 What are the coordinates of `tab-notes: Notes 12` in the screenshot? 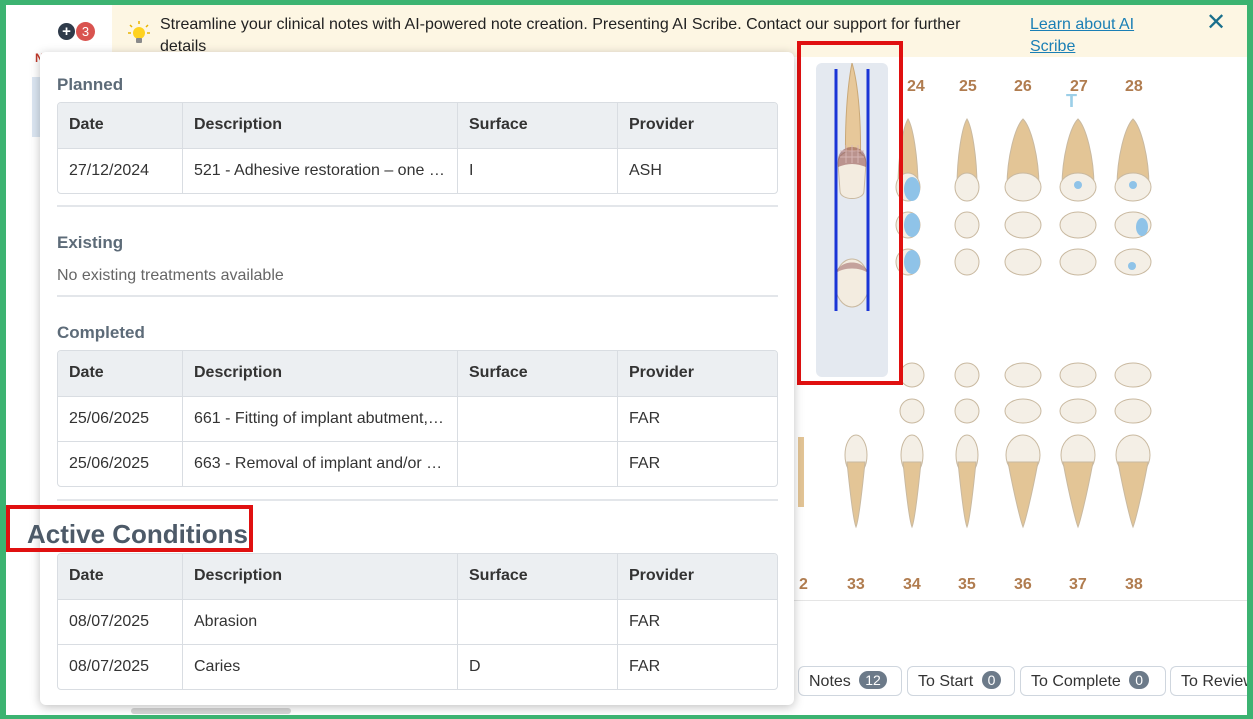 It's located at (850, 681).